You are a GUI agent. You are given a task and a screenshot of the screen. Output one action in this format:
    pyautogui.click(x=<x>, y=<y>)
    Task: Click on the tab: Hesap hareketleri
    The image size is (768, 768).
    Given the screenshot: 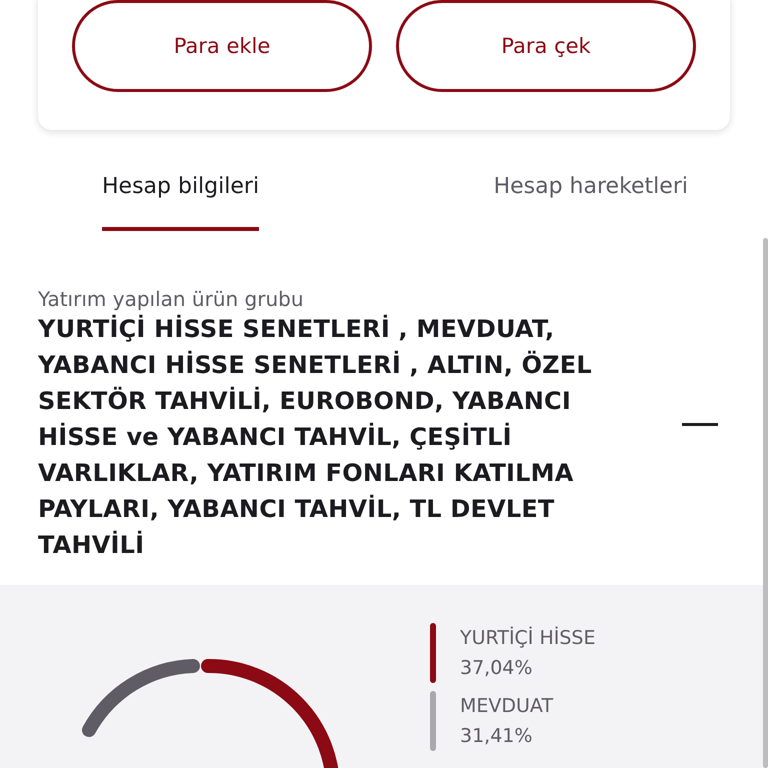 What is the action you would take?
    pyautogui.click(x=591, y=202)
    